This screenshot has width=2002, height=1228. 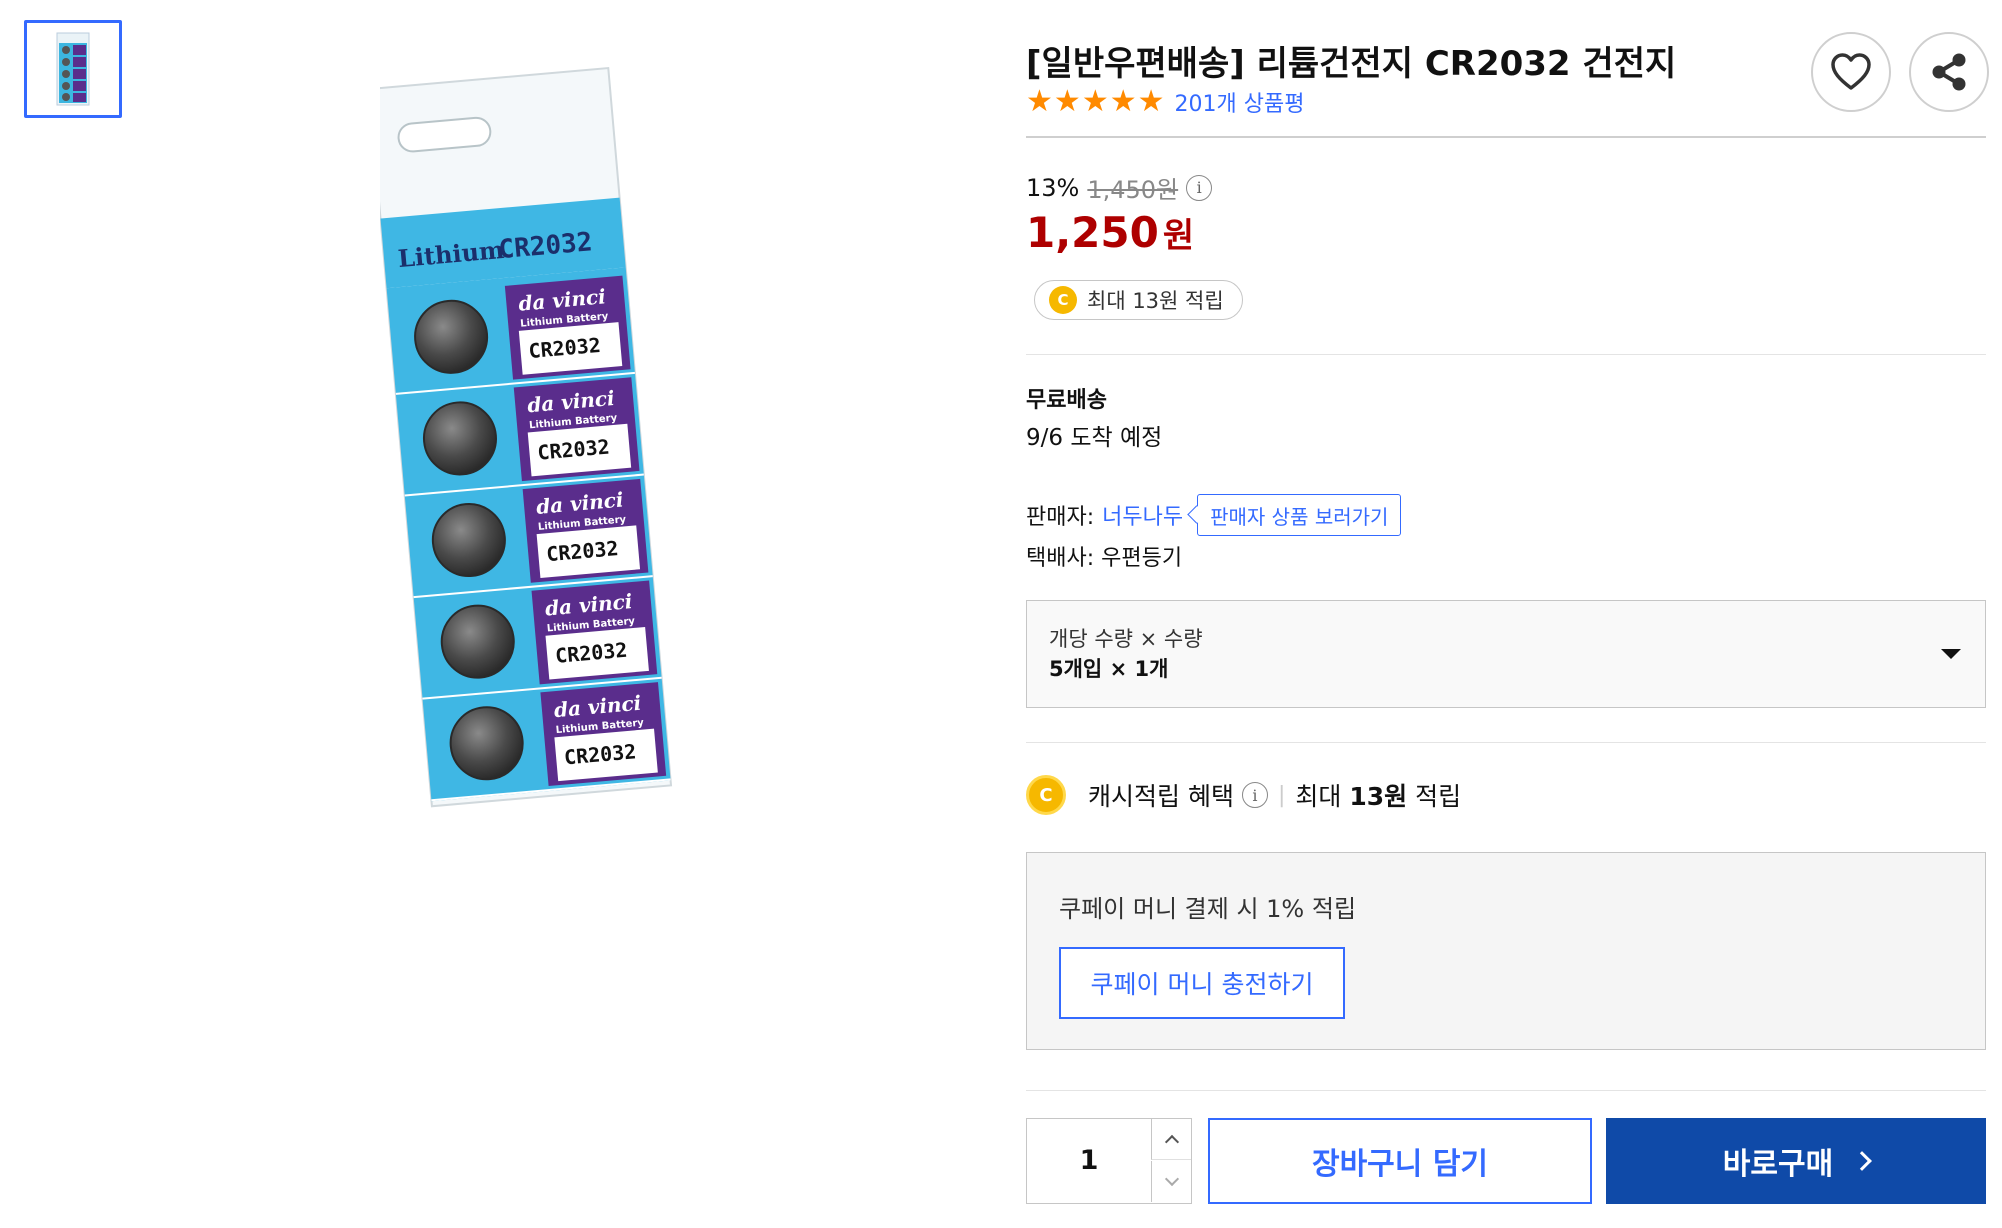 I want to click on original-price: 1,450원, so click(x=1133, y=190).